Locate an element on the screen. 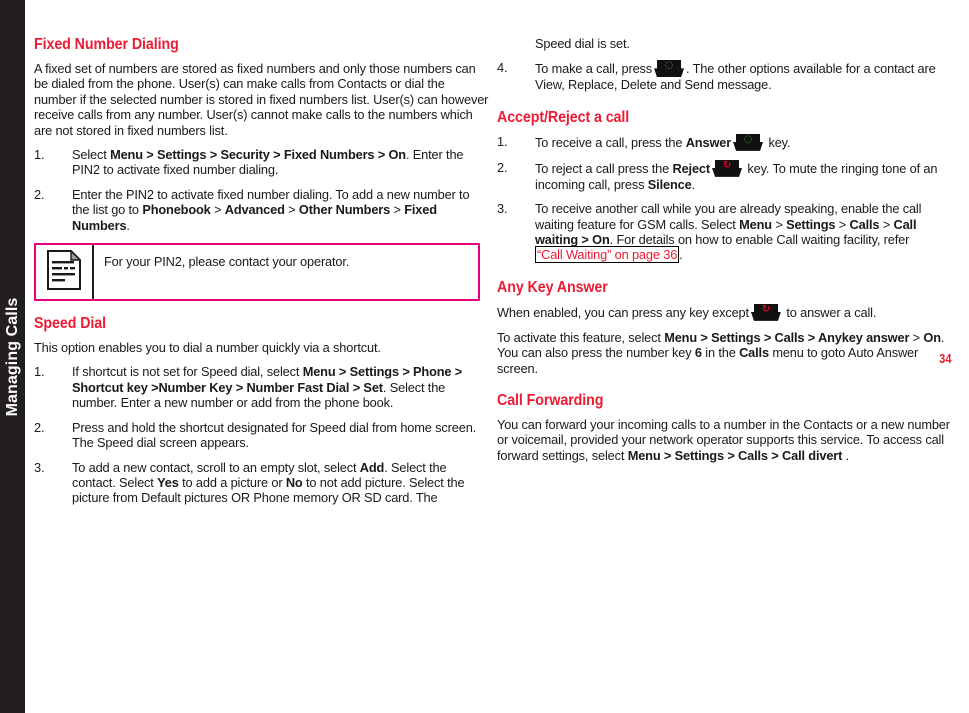 The height and width of the screenshot is (713, 969). bold-run: Phonebook is located at coordinates (176, 210).